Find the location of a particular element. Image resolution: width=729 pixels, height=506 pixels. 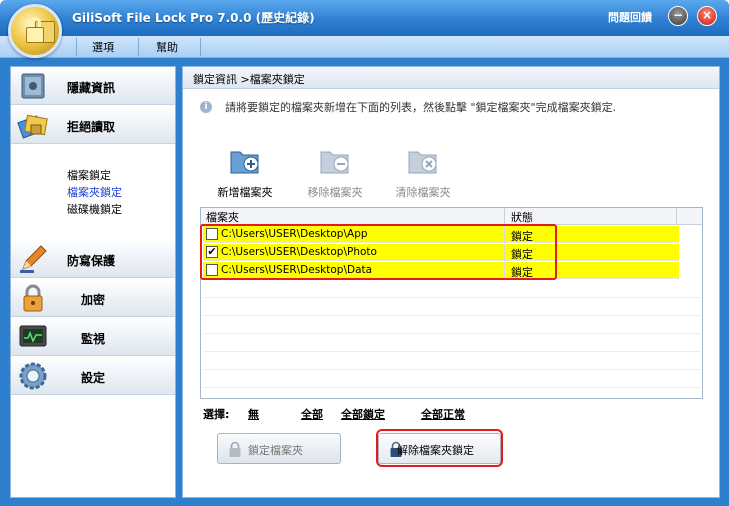

sidebar-item-label: 監視 is located at coordinates (93, 339).